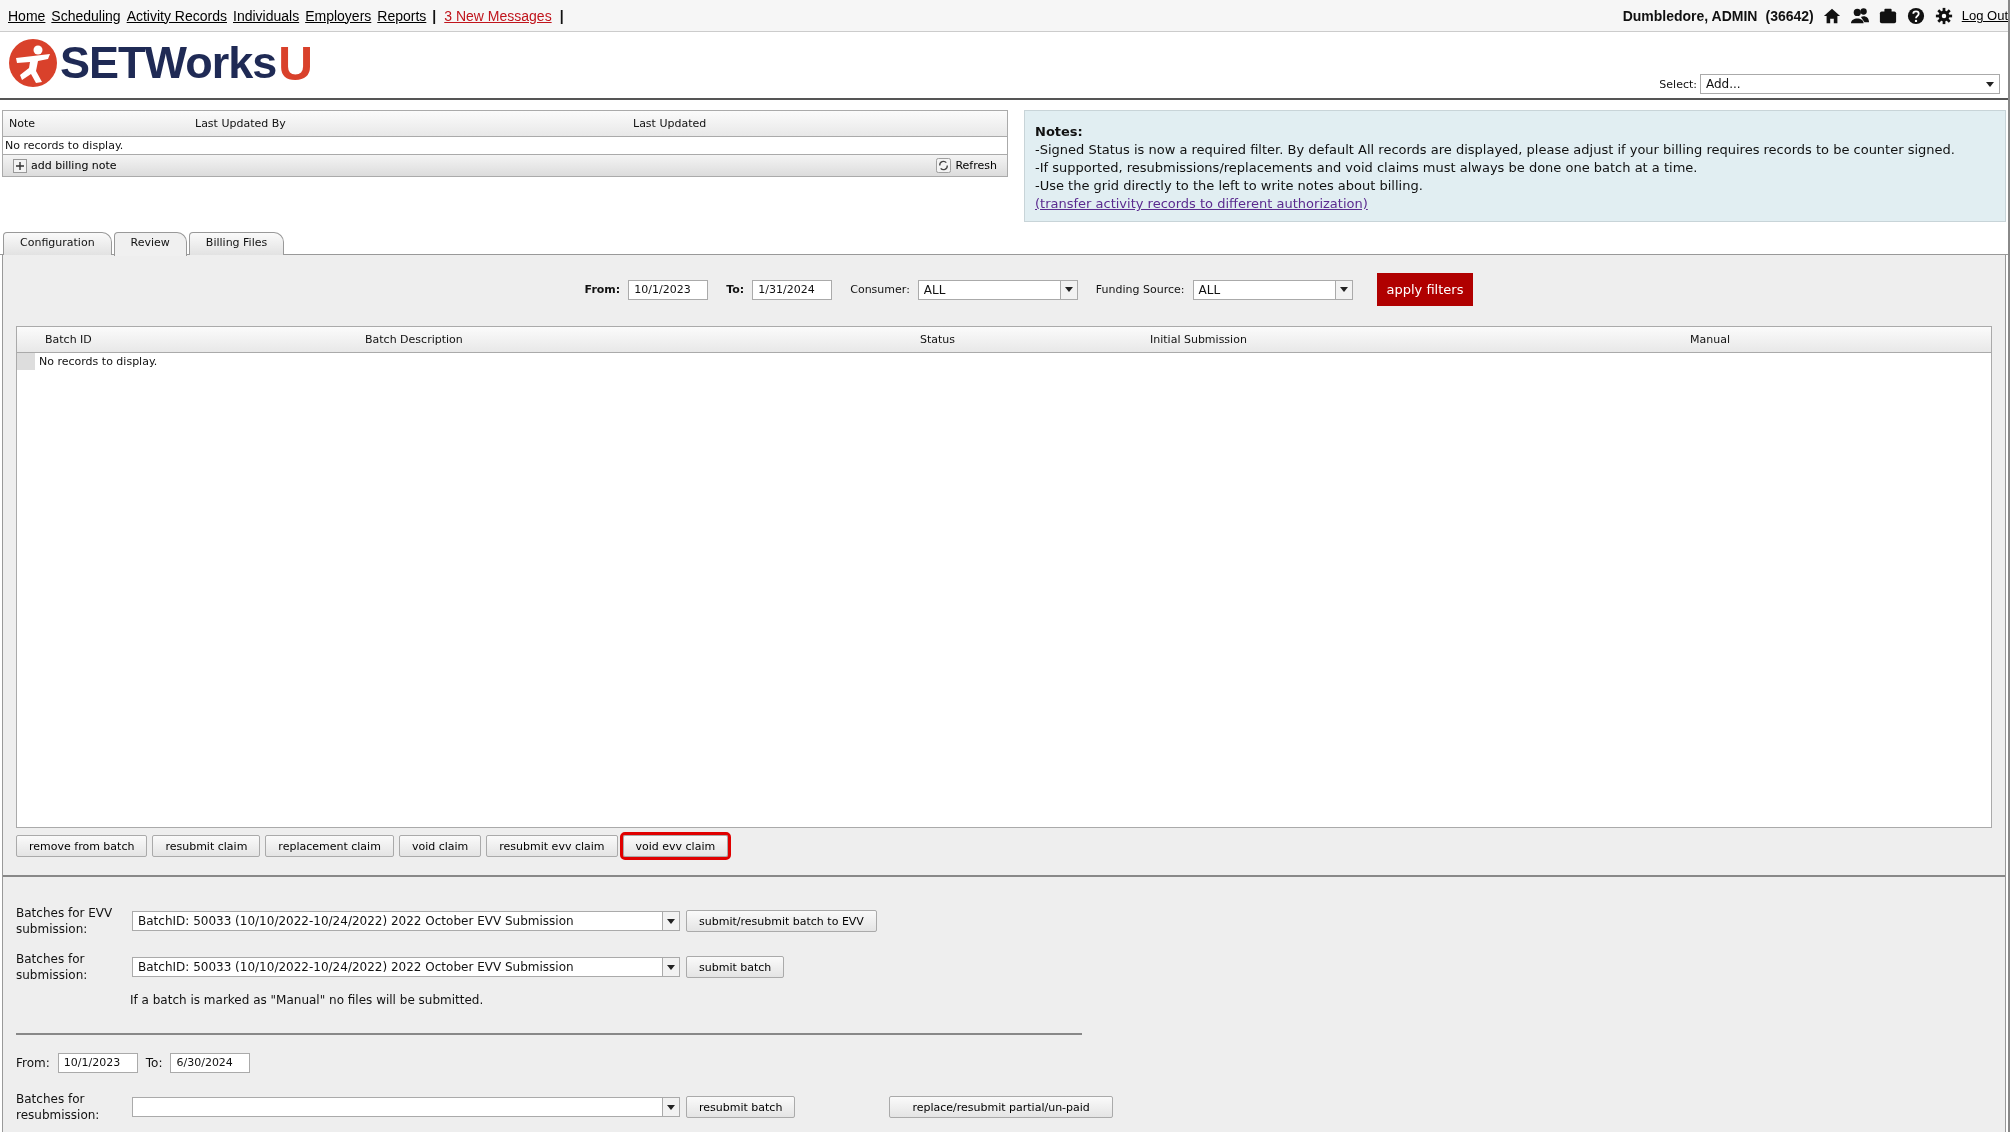 This screenshot has height=1132, width=2010. Describe the element at coordinates (1887, 15) in the screenshot. I see `briefcase-icon` at that location.